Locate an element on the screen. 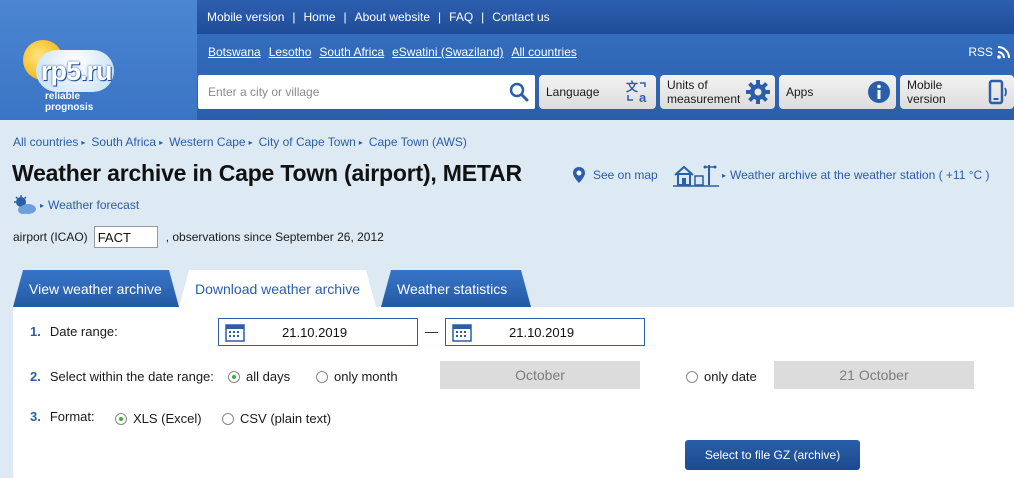 Image resolution: width=1014 pixels, height=478 pixels. see-on-map-link: See on map is located at coordinates (615, 175).